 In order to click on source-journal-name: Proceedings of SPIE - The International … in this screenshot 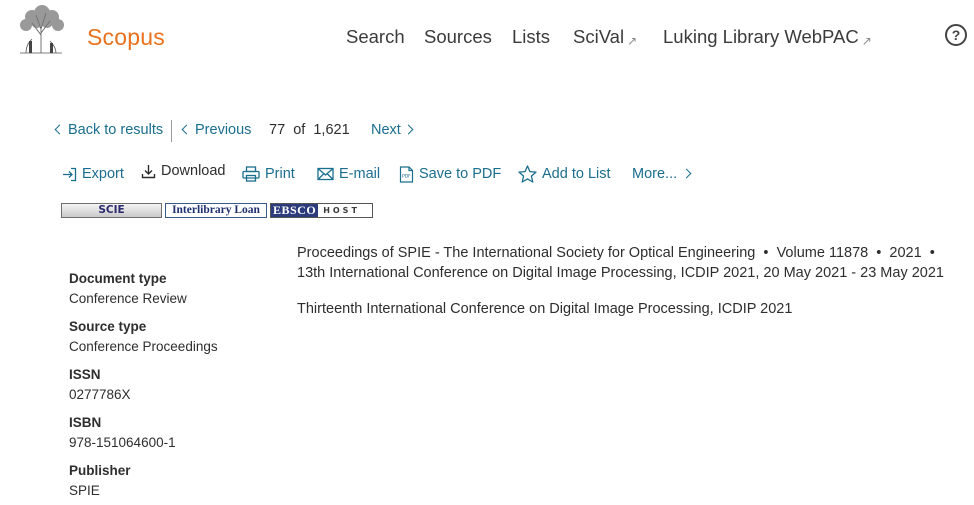, I will do `click(526, 253)`.